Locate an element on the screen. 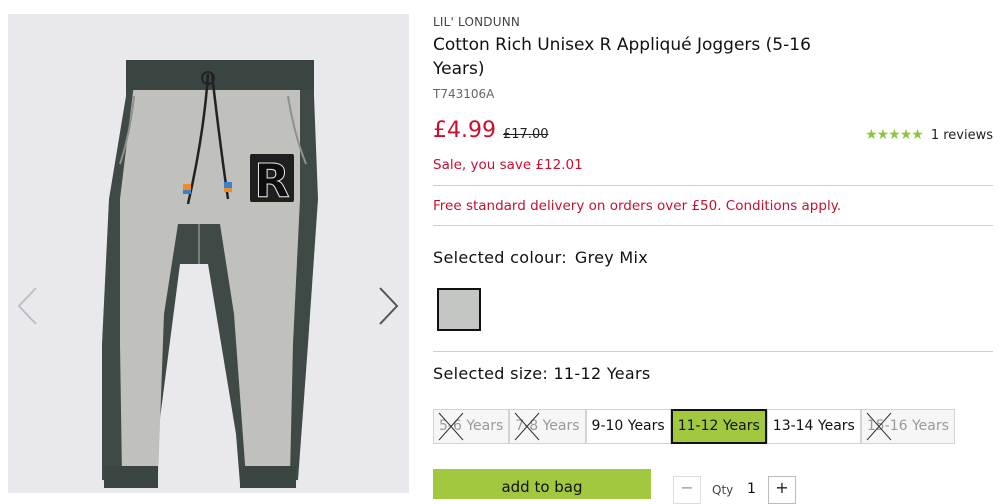 Image resolution: width=1006 pixels, height=504 pixels. selected-colour-label: Selected colour: Grey Mix is located at coordinates (540, 257).